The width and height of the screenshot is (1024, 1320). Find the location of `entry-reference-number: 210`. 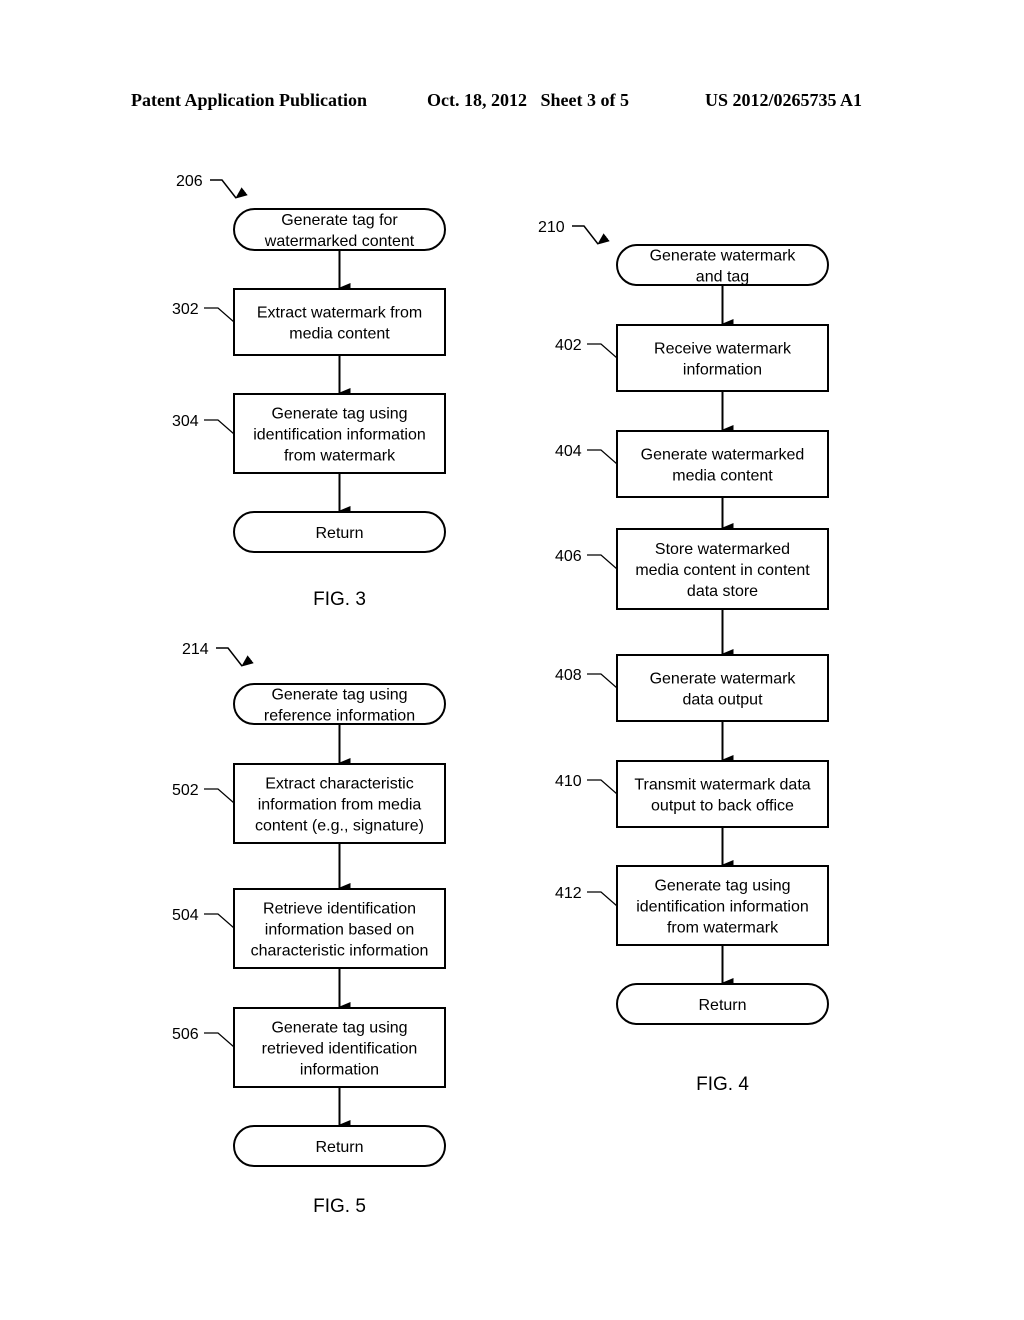

entry-reference-number: 210 is located at coordinates (551, 227).